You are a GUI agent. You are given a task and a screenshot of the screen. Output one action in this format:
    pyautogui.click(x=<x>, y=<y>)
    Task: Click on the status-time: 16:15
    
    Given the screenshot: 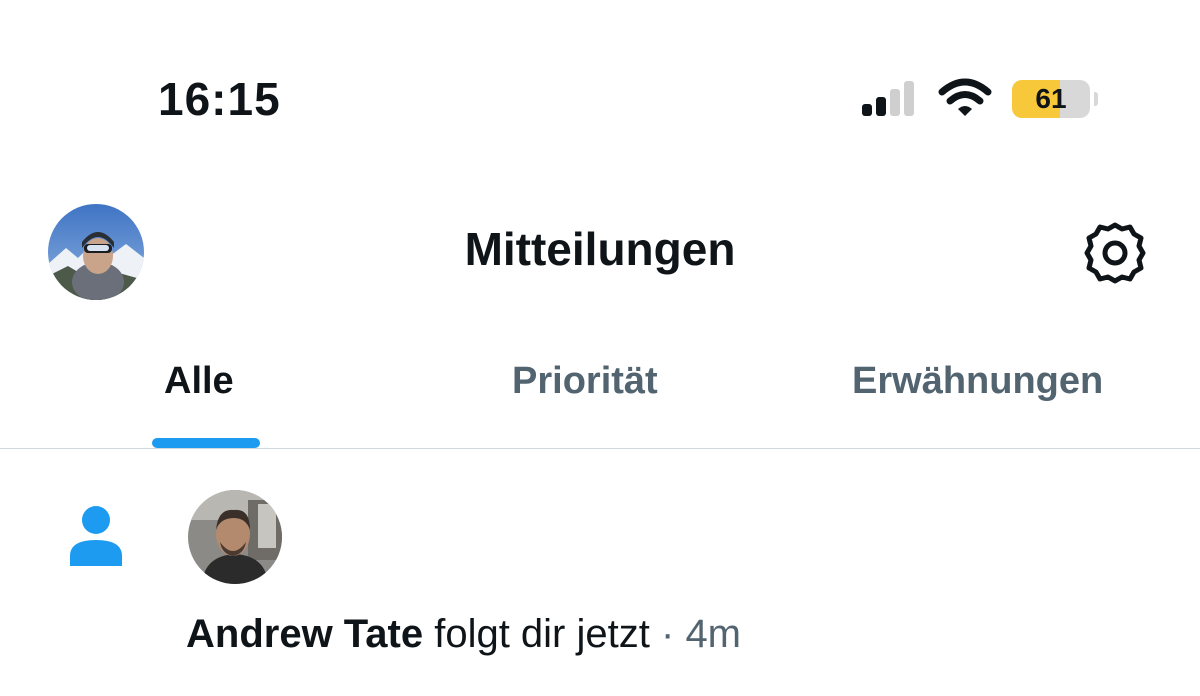 What is the action you would take?
    pyautogui.click(x=219, y=99)
    